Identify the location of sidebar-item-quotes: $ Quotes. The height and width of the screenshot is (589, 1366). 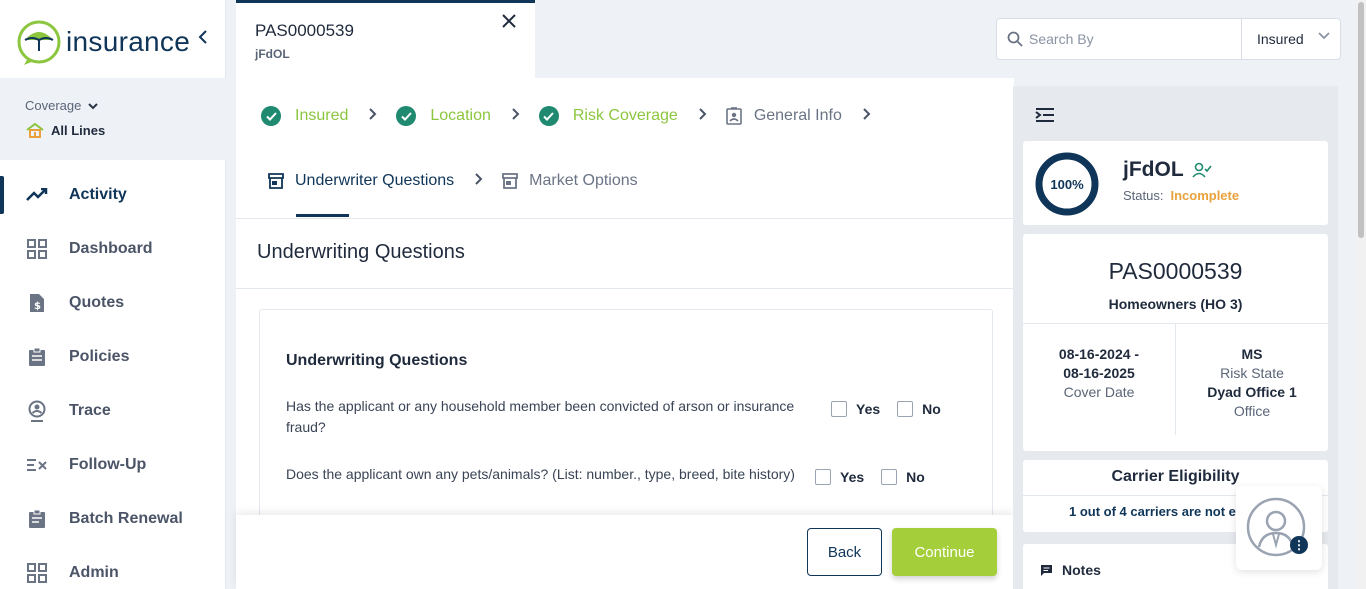
(113, 303).